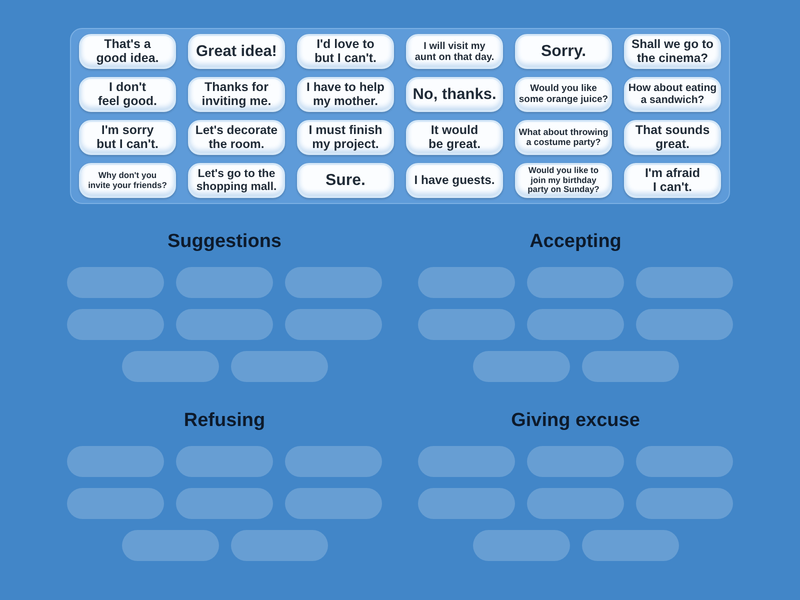 This screenshot has height=600, width=800. Describe the element at coordinates (127, 94) in the screenshot. I see `phrase-card: I don't feel good.` at that location.